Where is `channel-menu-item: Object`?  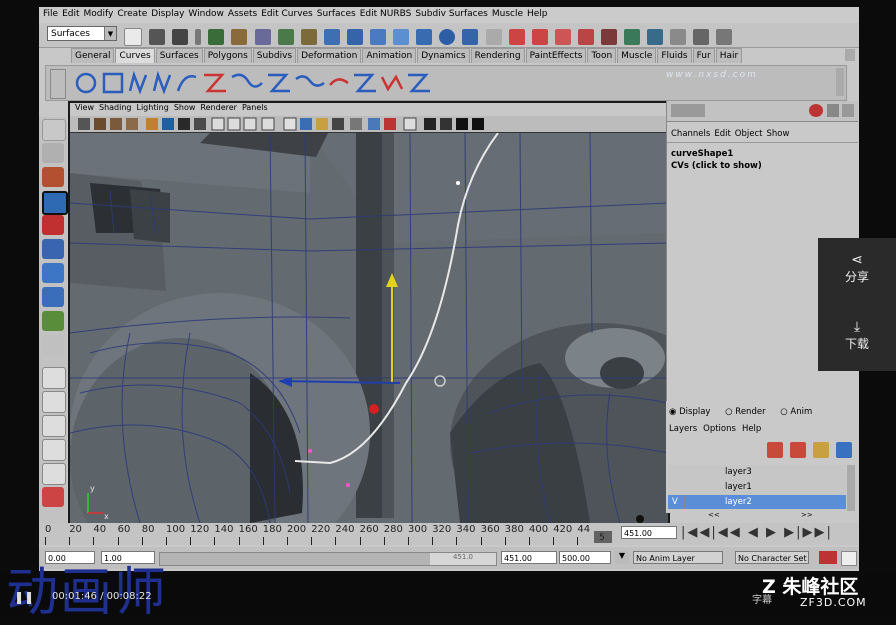 channel-menu-item: Object is located at coordinates (749, 134).